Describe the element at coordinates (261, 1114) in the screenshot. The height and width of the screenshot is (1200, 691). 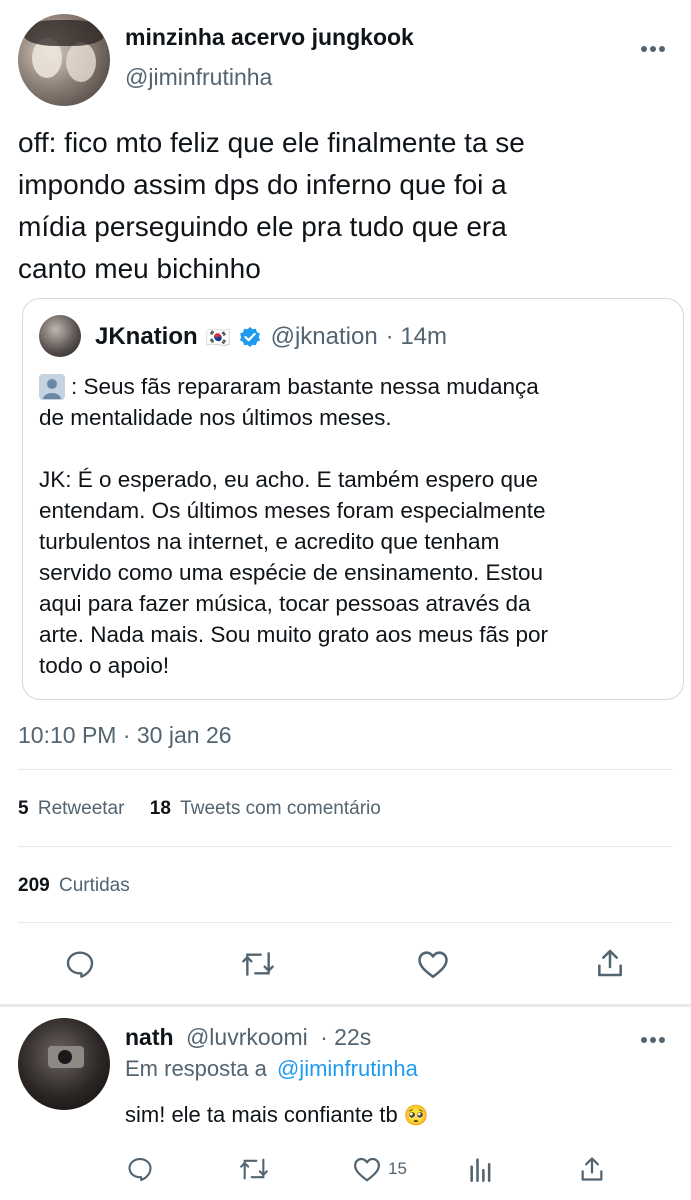
I see `reply-text-body: sim! ele ta mais confiante tb` at that location.